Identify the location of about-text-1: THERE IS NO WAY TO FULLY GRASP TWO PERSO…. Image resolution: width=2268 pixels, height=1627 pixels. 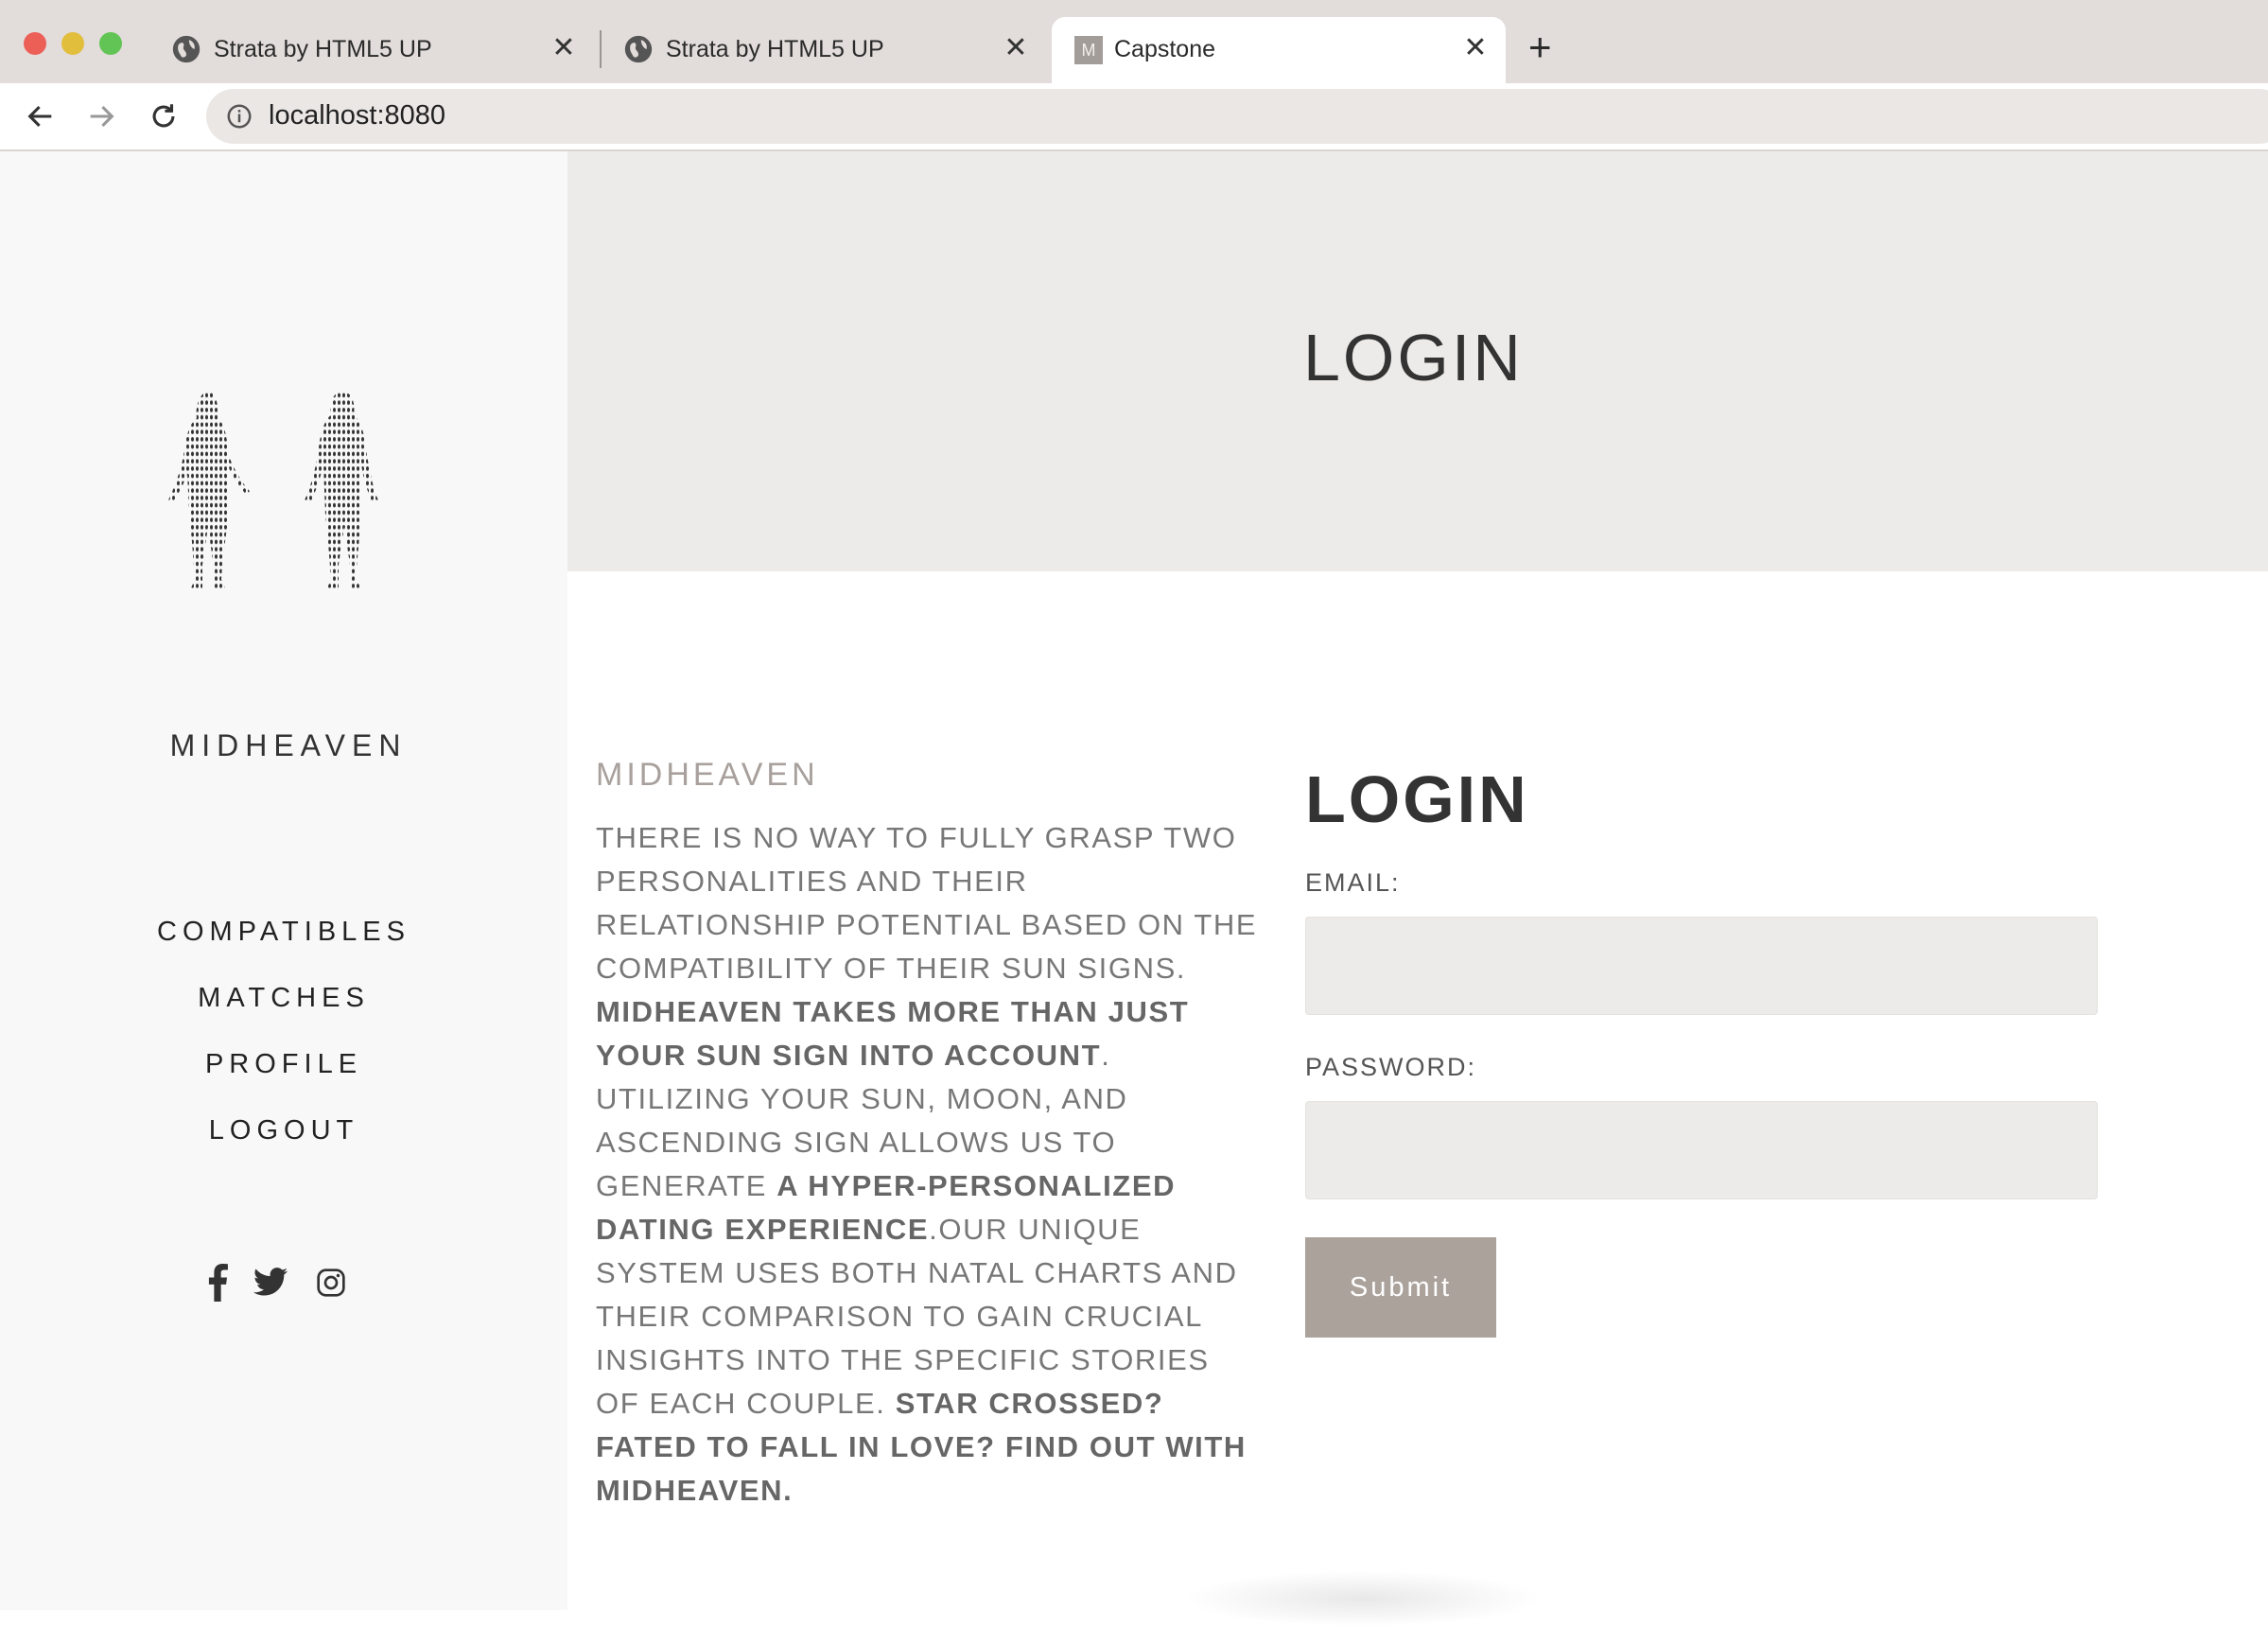
(927, 903).